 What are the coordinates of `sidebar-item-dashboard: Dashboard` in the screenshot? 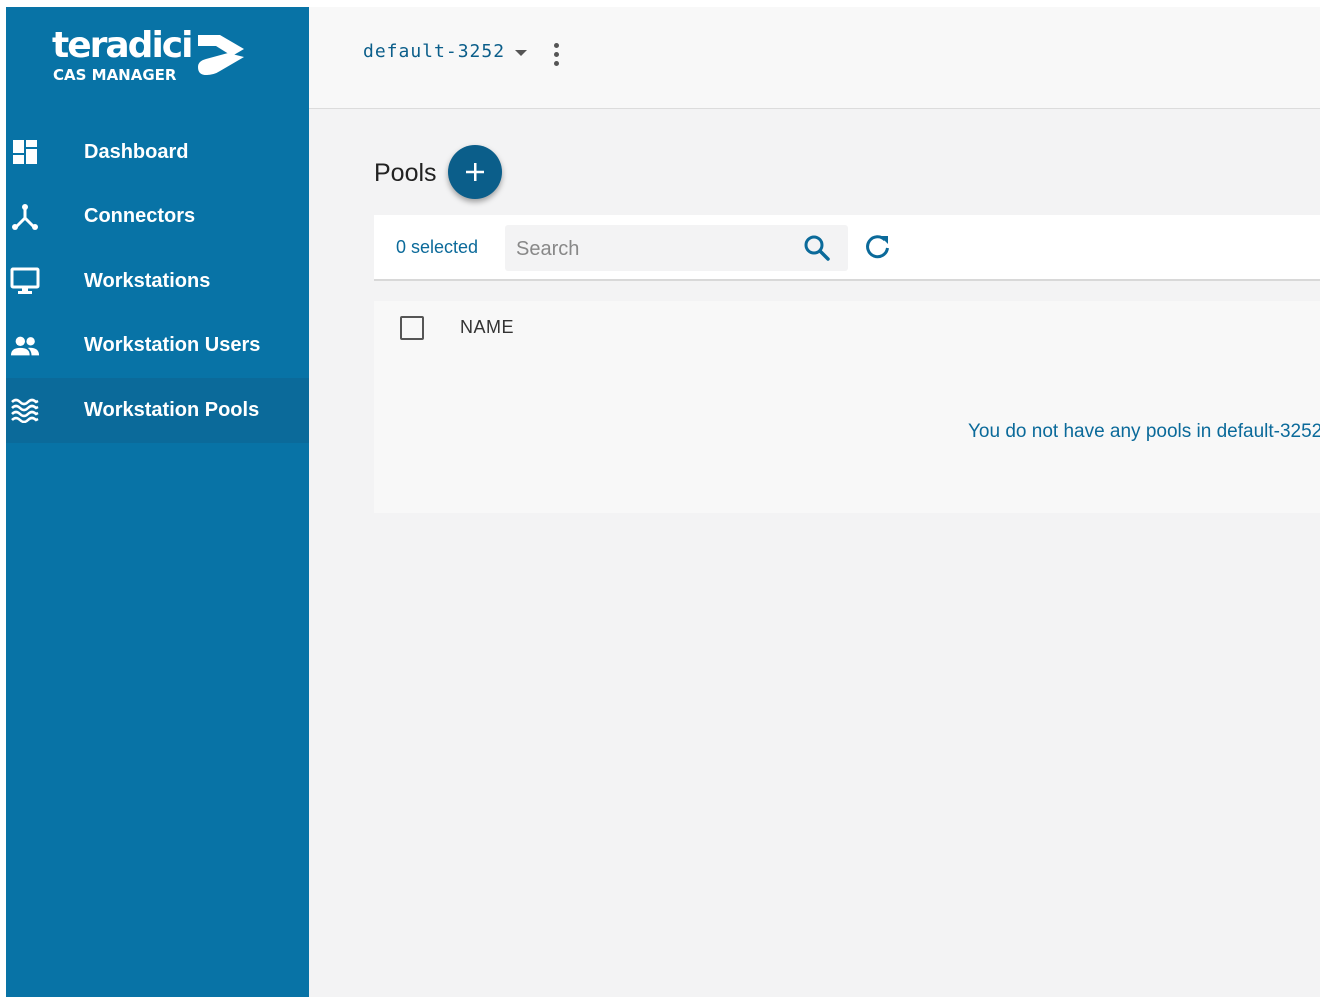 It's located at (157, 152).